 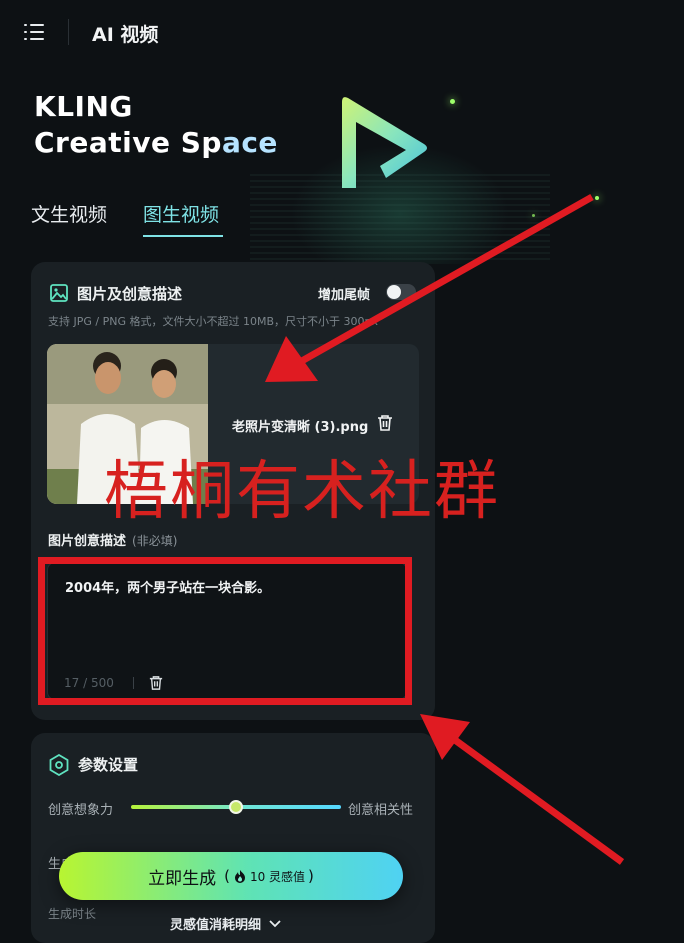 What do you see at coordinates (344, 295) in the screenshot?
I see `end-frame-label: 增加尾帧` at bounding box center [344, 295].